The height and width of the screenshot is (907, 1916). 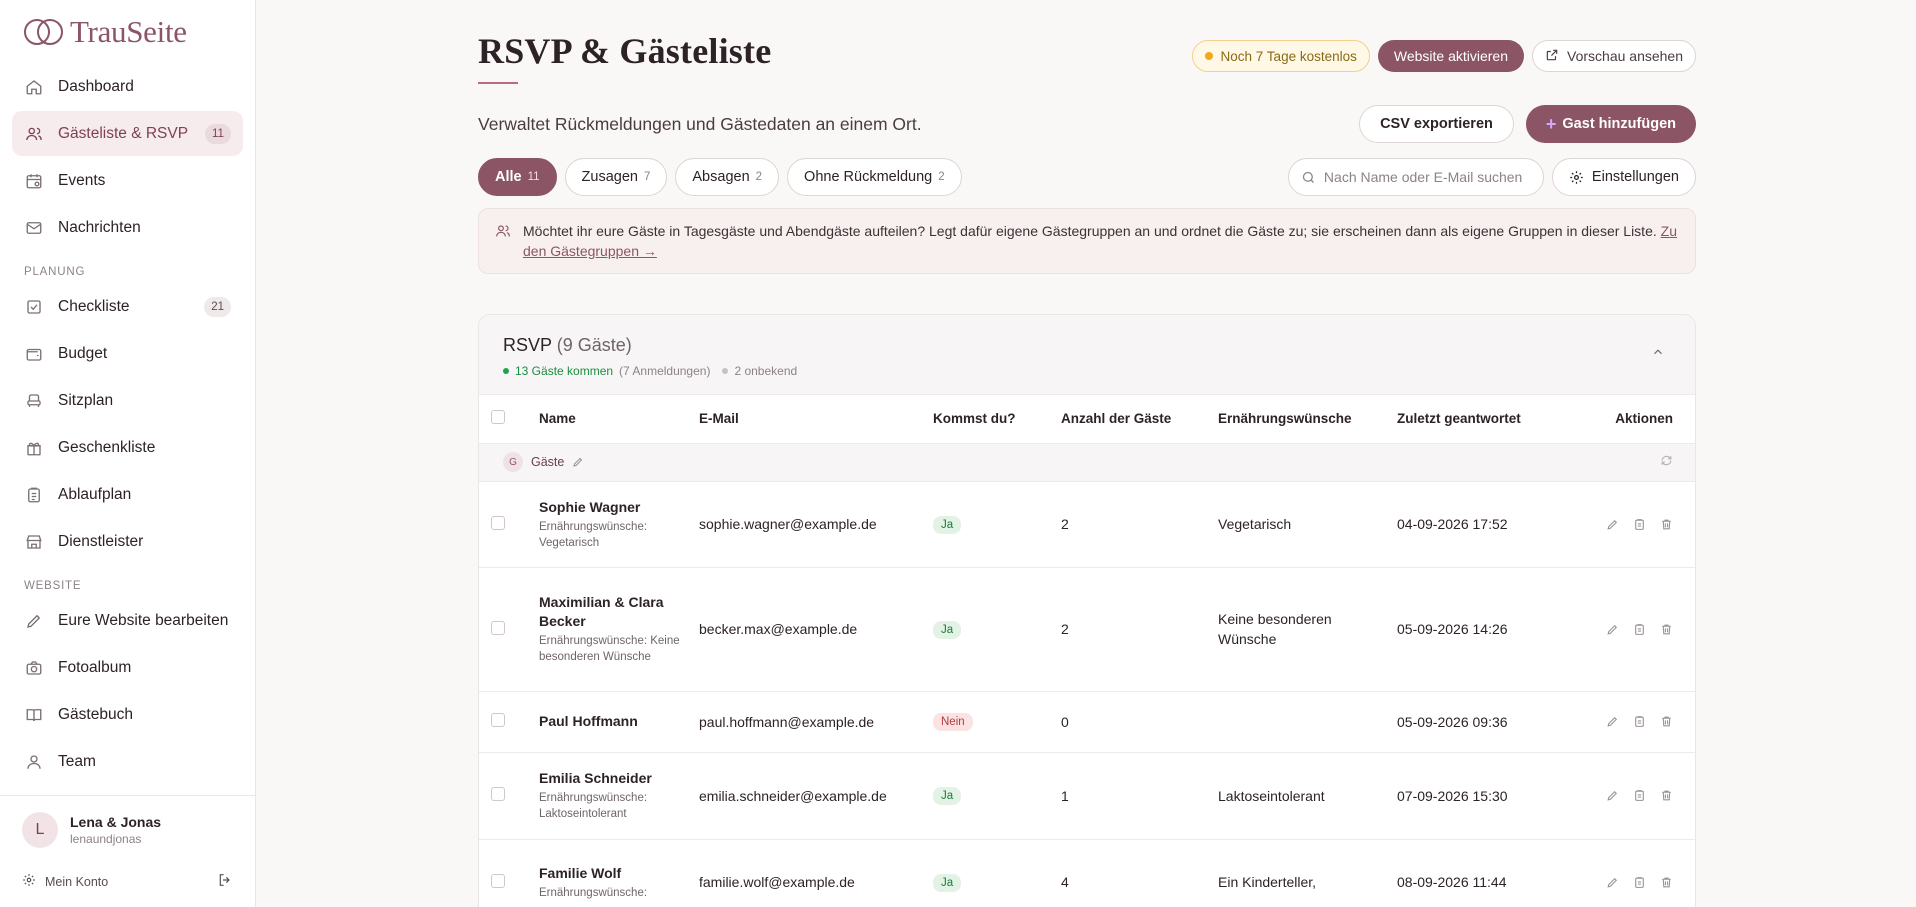 I want to click on sidebar-item-label: Events, so click(x=82, y=180).